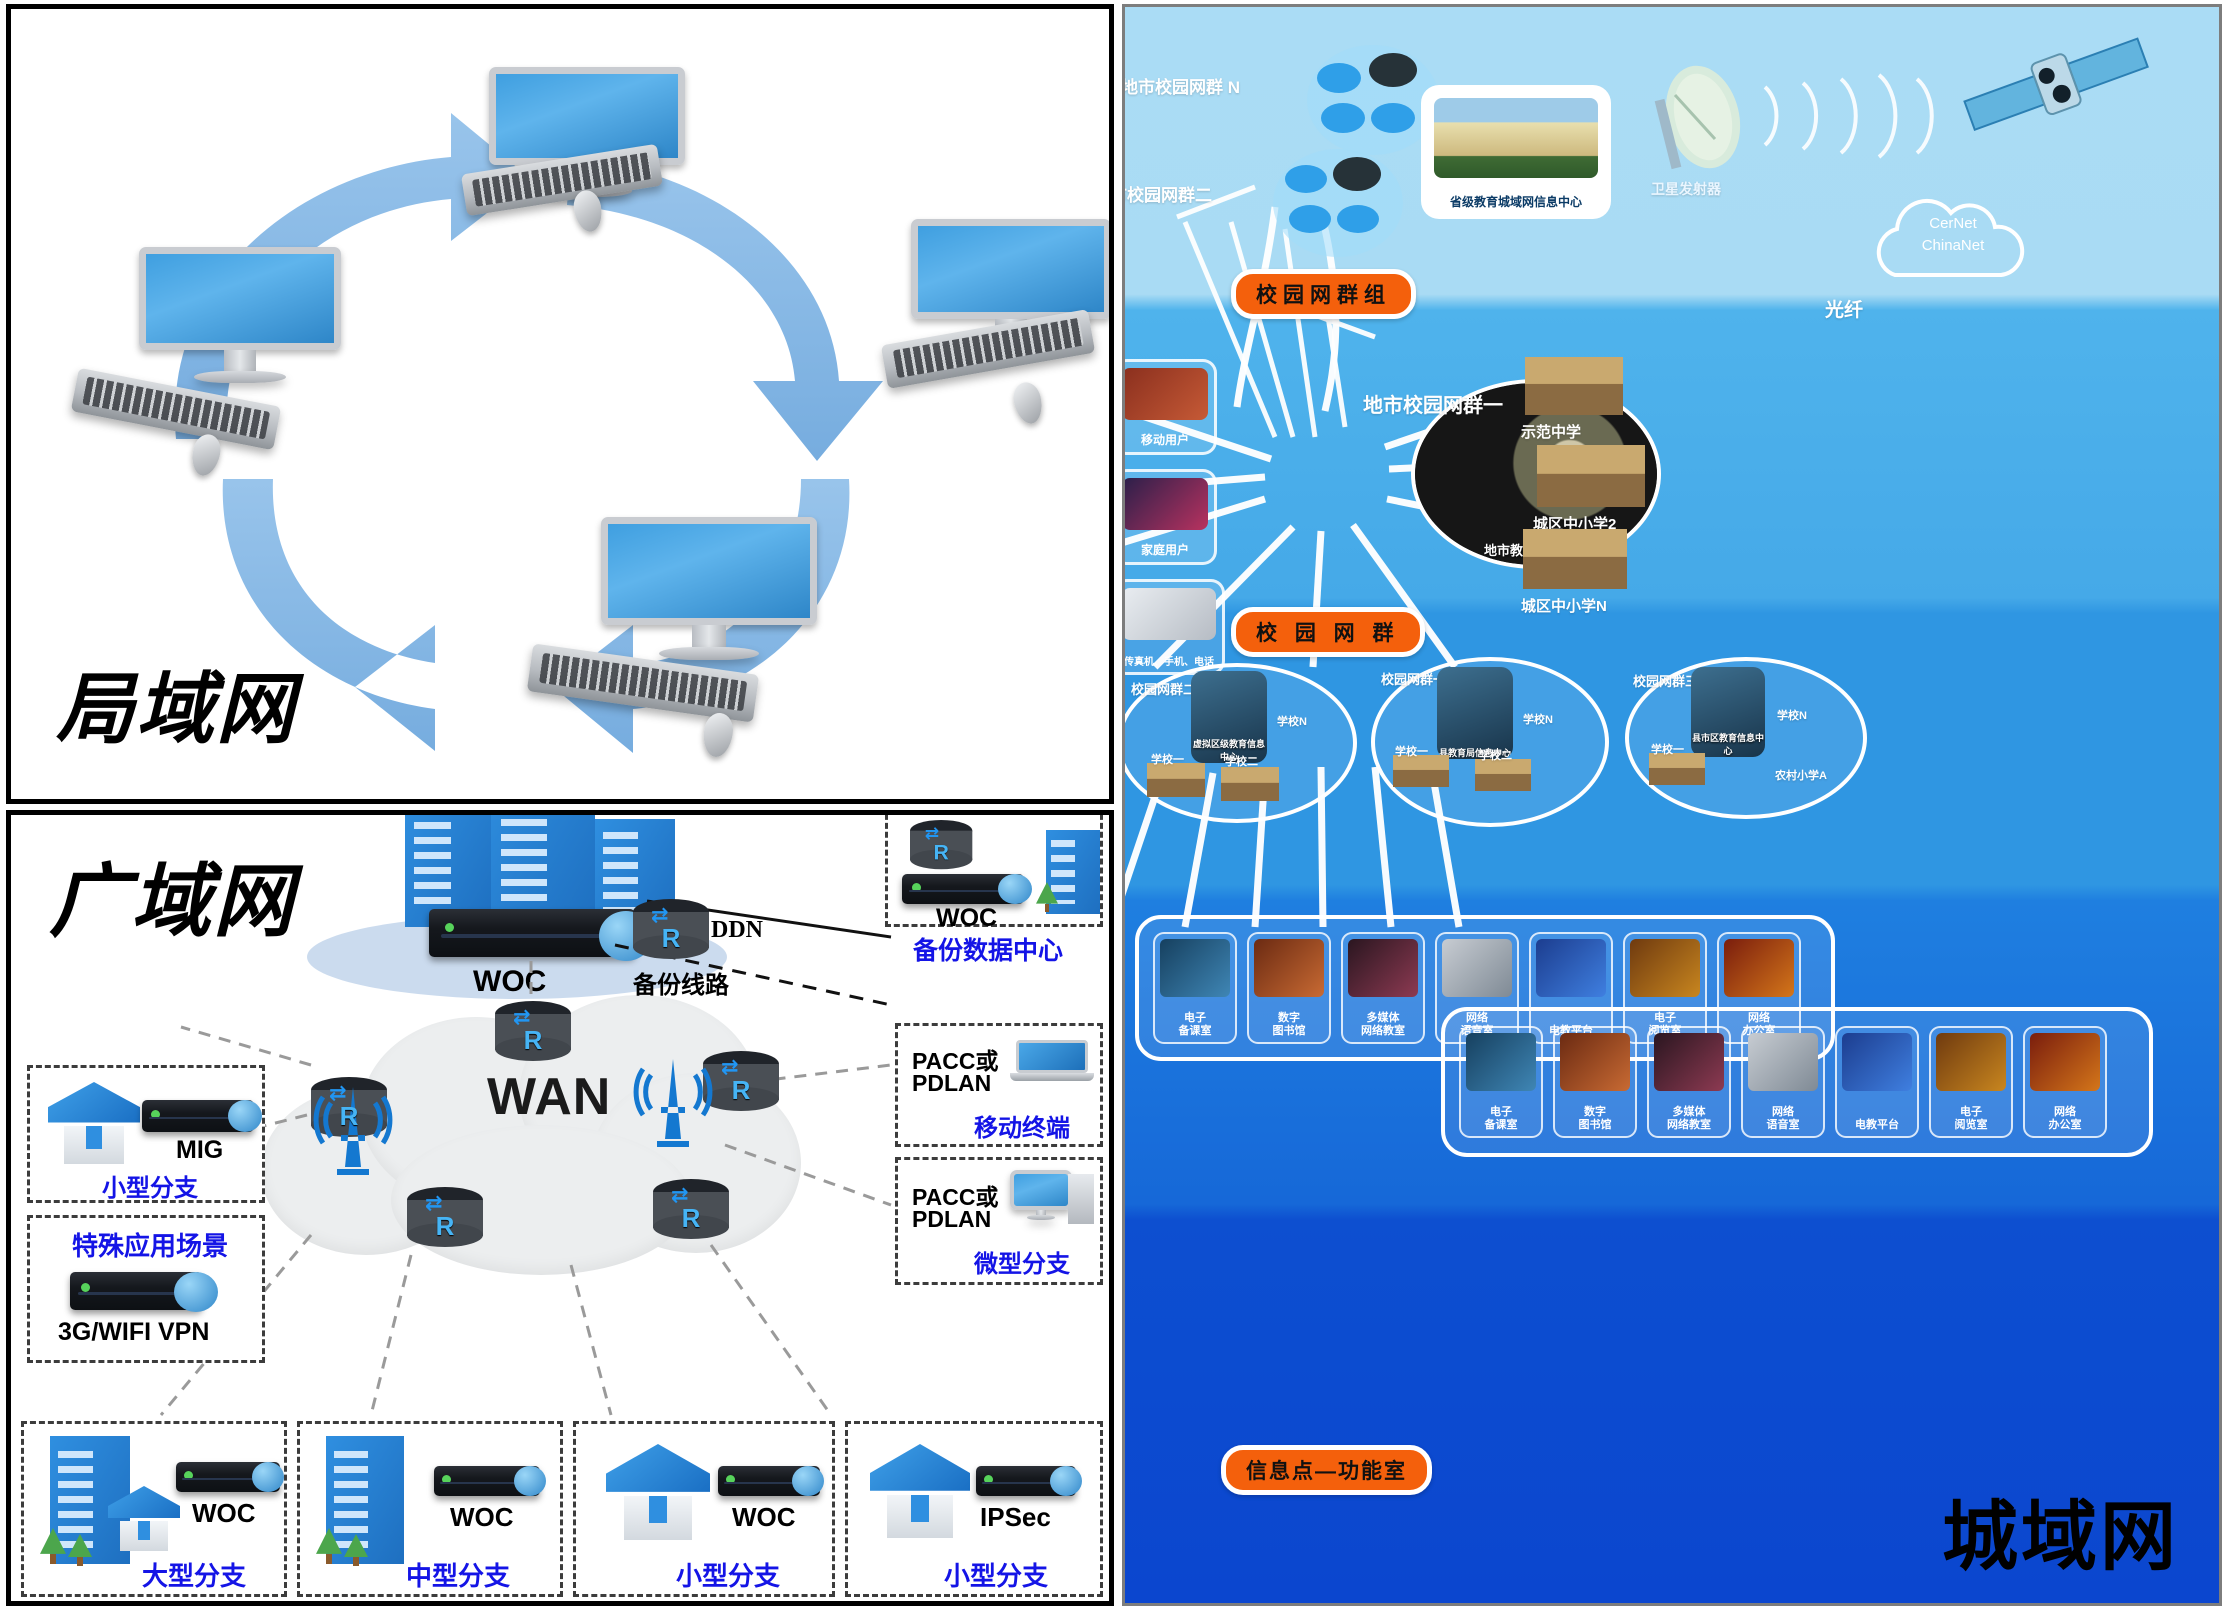 The image size is (2227, 1610). I want to click on ipsec-label: IPSec, so click(1015, 1517).